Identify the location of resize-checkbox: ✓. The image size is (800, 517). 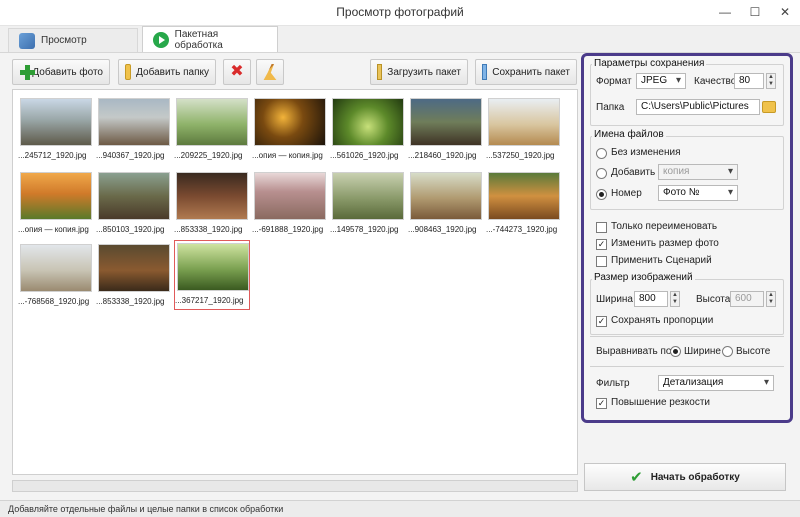
(601, 244).